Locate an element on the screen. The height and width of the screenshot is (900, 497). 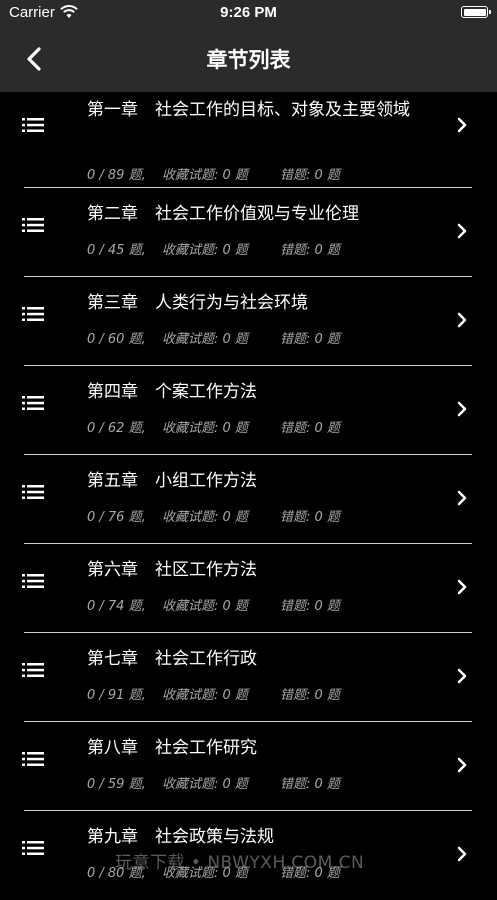
status-bar: Carrier 9:26 PM is located at coordinates (248, 13).